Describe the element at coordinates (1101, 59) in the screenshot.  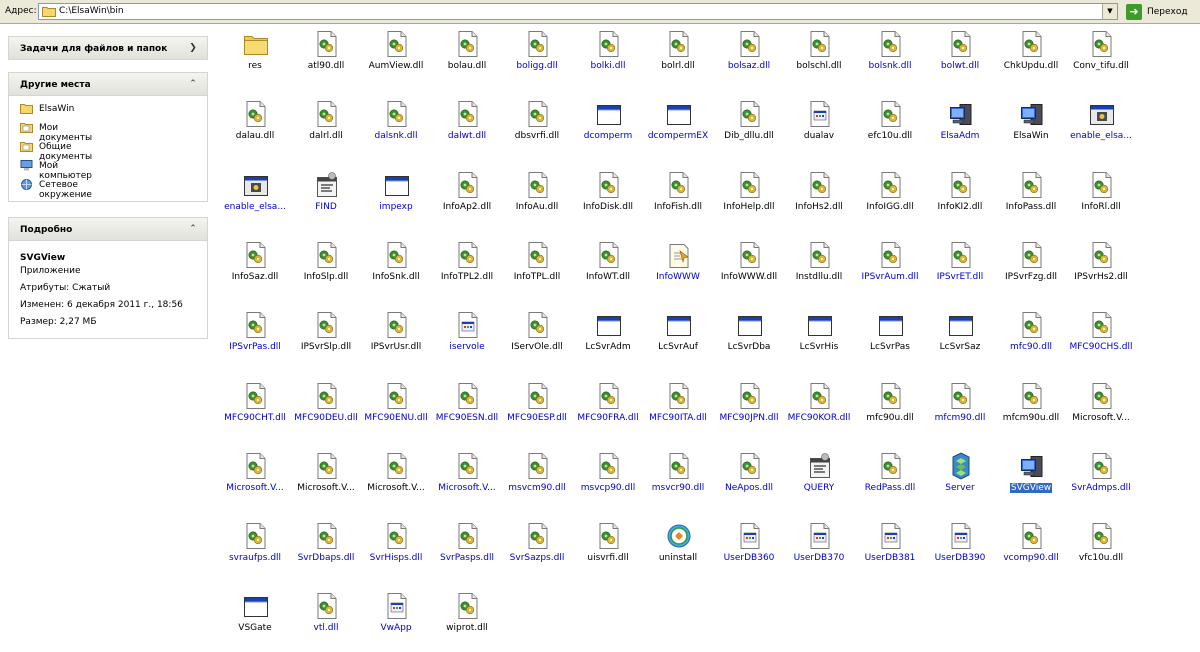
I see `file-item: Conv_tifu.dll` at that location.